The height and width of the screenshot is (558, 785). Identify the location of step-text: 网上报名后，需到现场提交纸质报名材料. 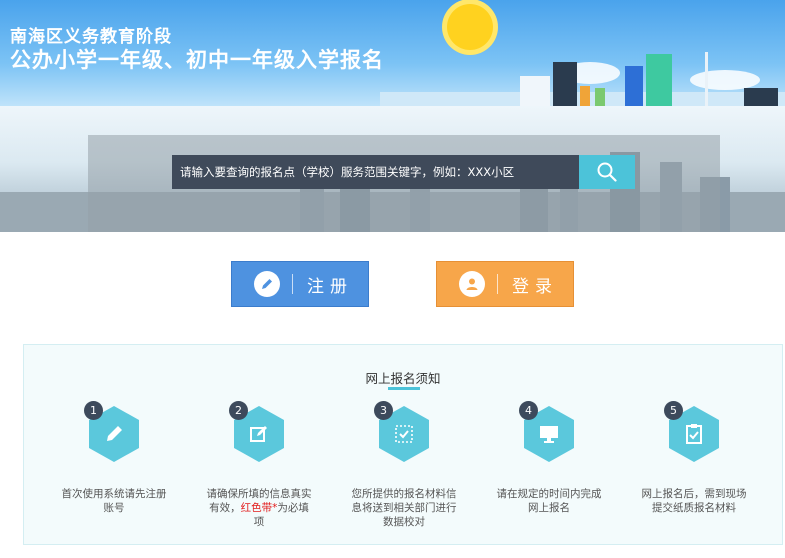
(694, 501).